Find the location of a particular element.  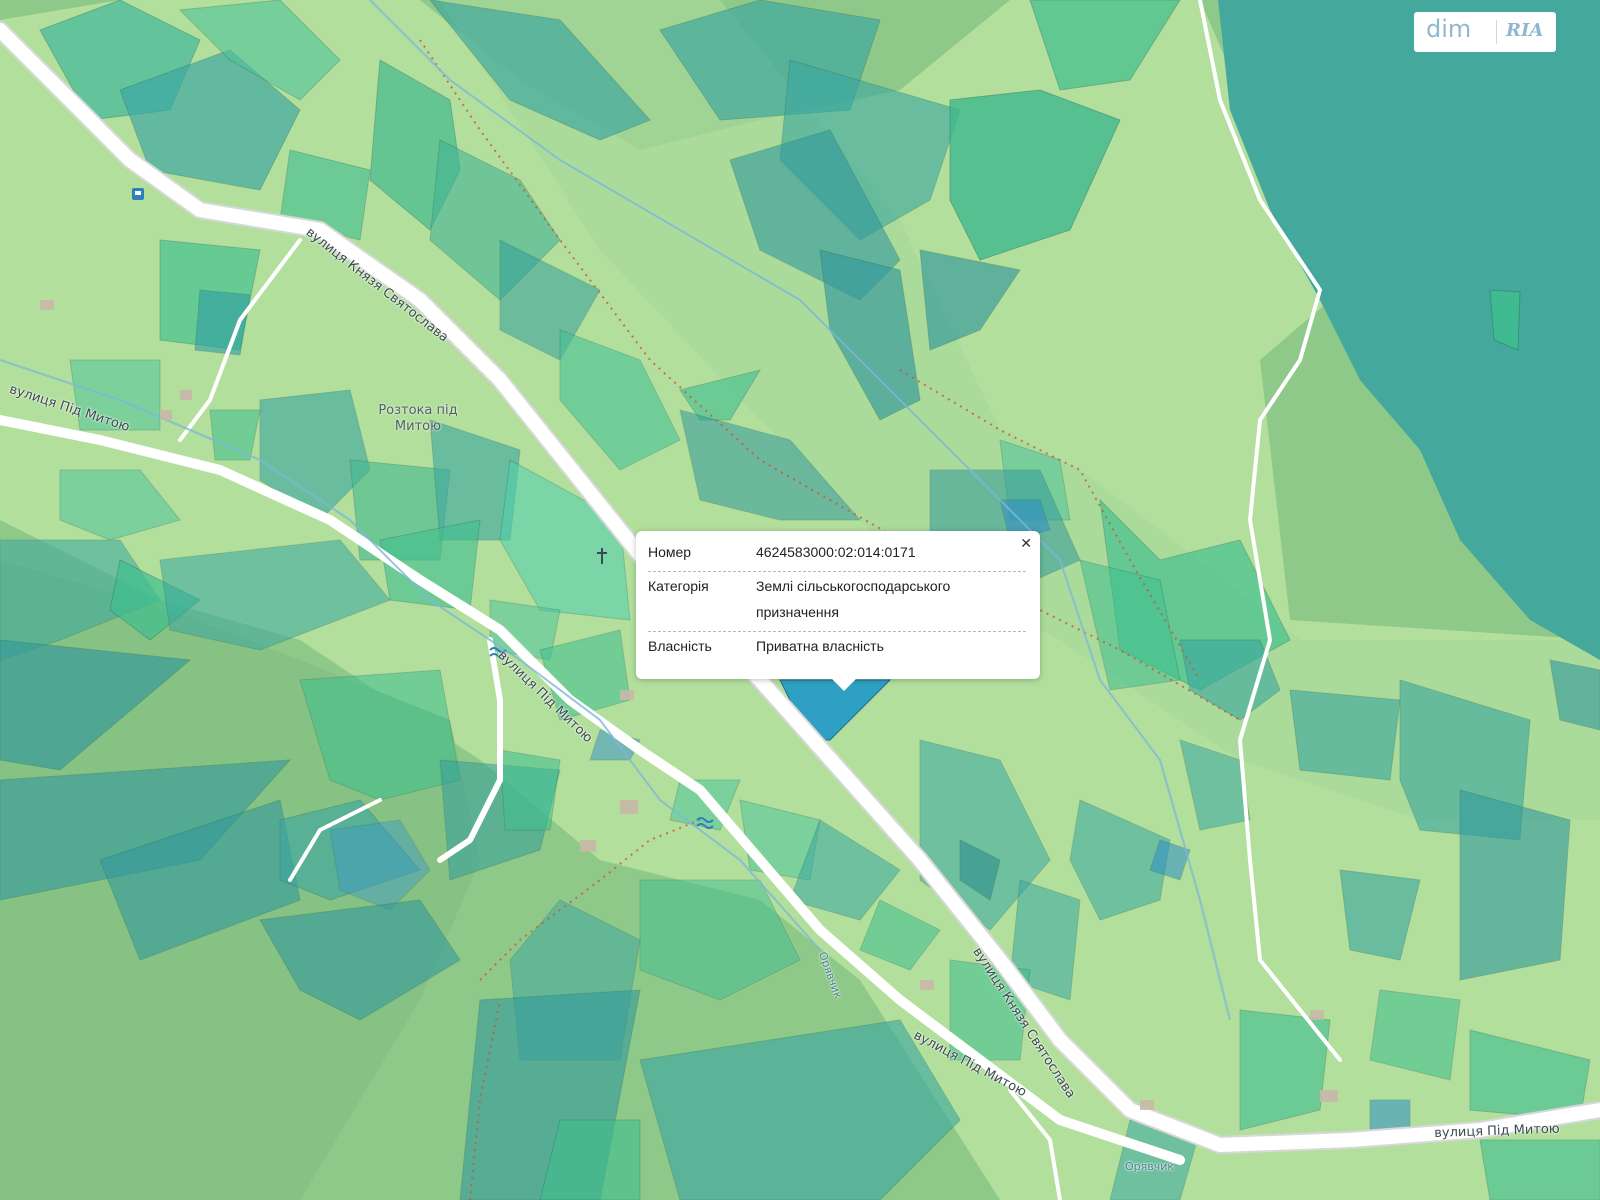

popup-key: Власність is located at coordinates (680, 646).